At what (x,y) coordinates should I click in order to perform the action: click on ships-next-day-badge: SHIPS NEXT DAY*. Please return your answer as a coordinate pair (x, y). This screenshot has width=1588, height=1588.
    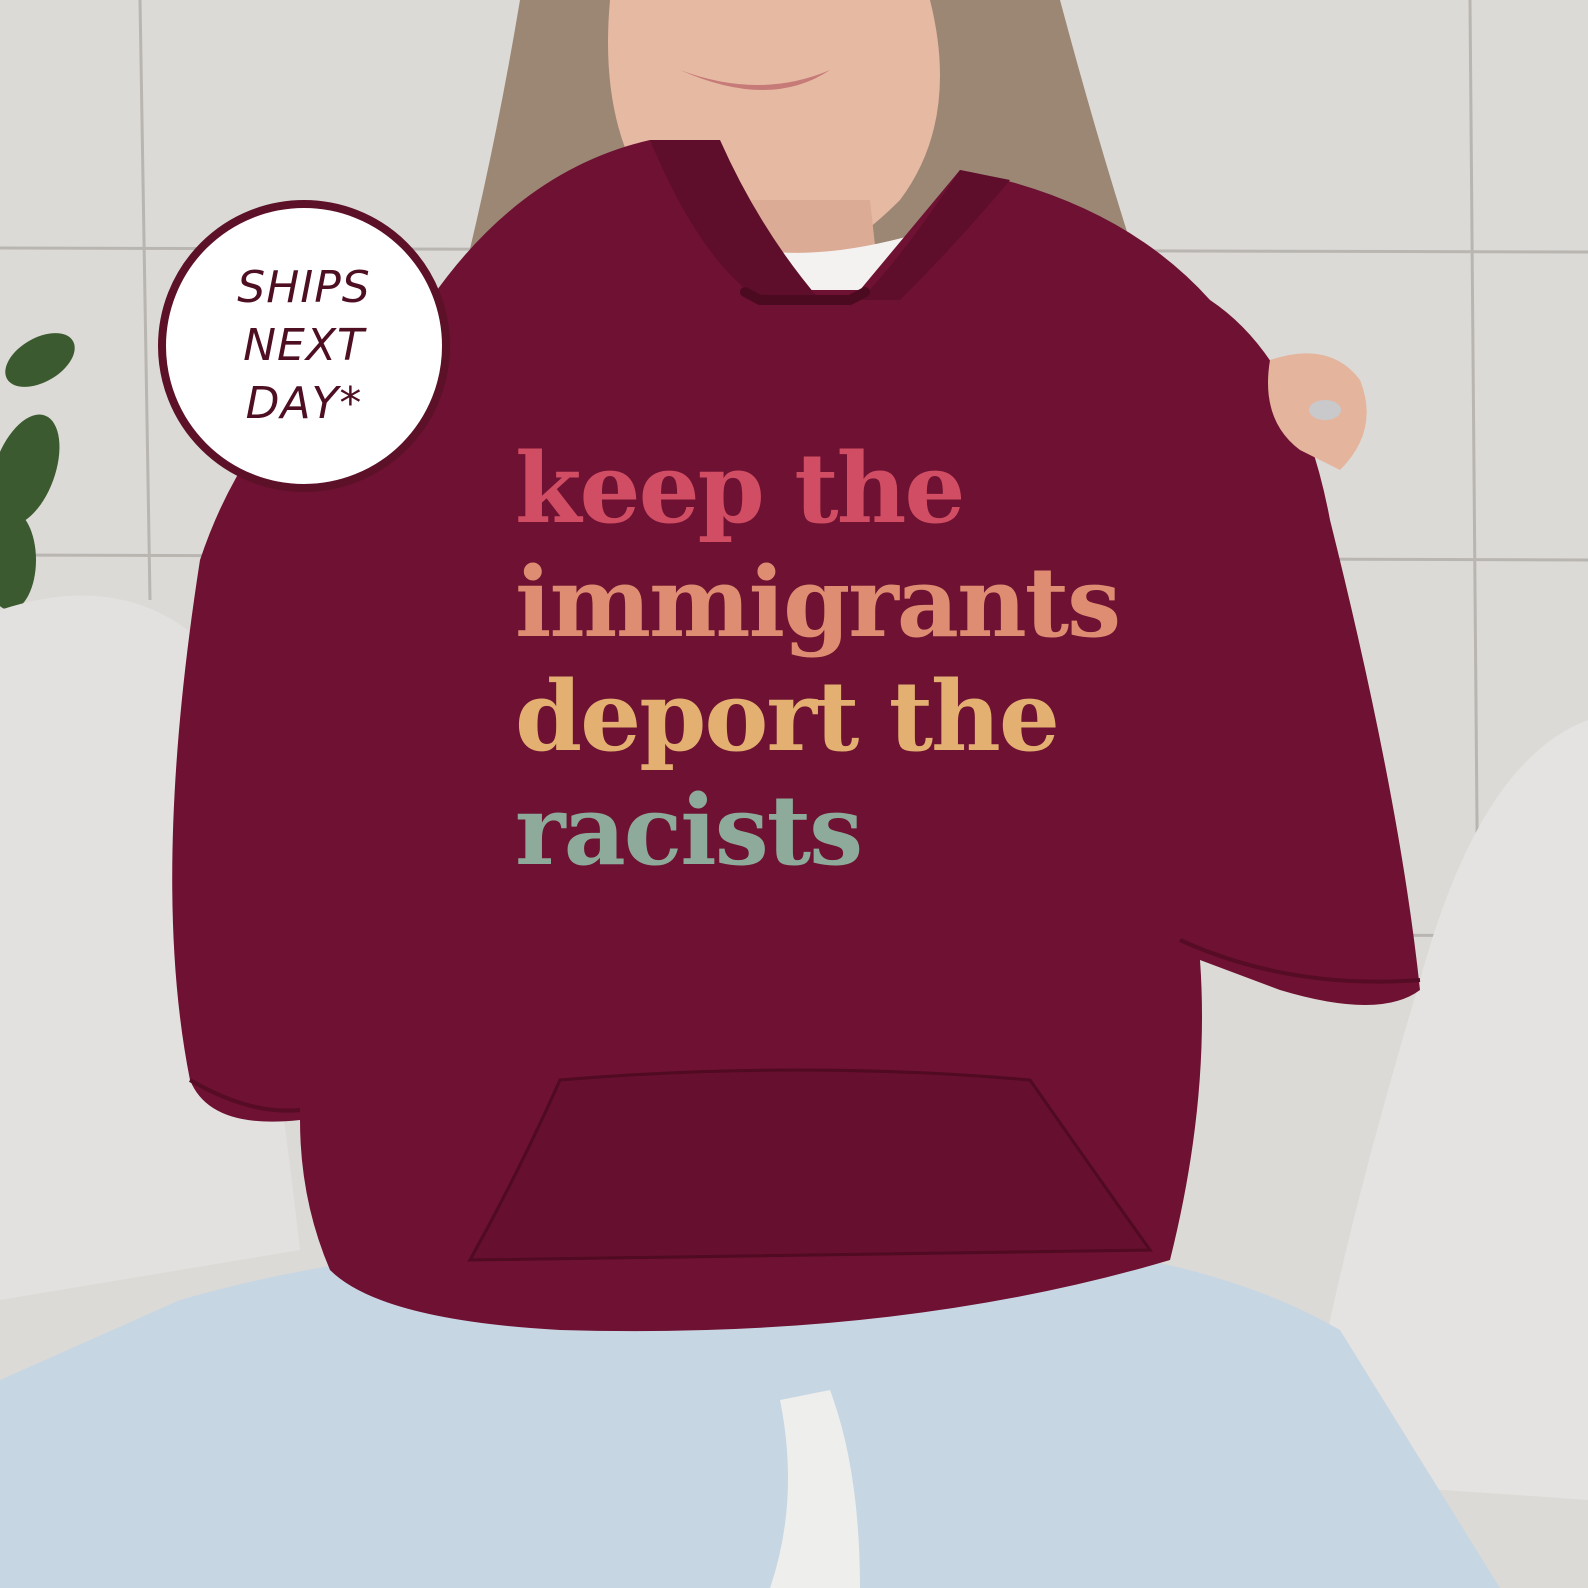
    Looking at the image, I should click on (304, 346).